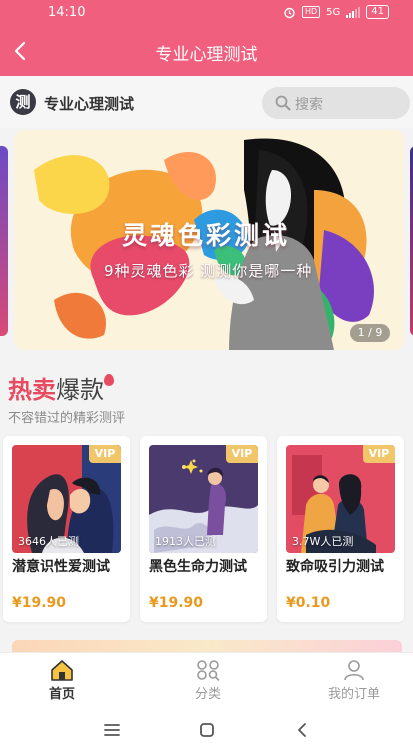 This screenshot has height=752, width=413. Describe the element at coordinates (354, 670) in the screenshot. I see `user-icon` at that location.